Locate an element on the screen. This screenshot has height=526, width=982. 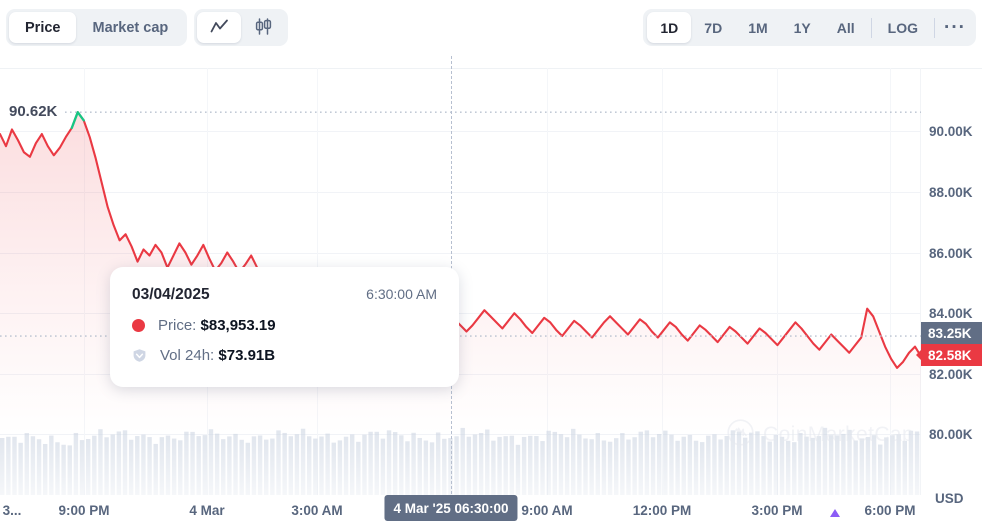
tooltip-volume-value: $73.91B is located at coordinates (247, 355).